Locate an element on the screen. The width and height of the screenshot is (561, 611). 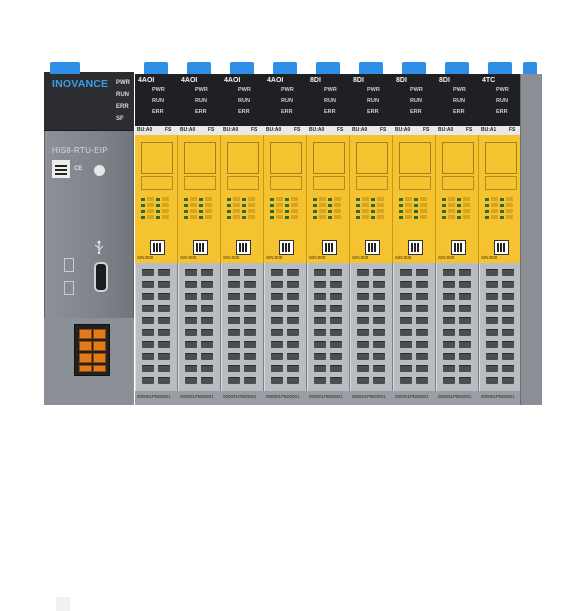
coupler-release-tab is located at coordinates (65, 68).